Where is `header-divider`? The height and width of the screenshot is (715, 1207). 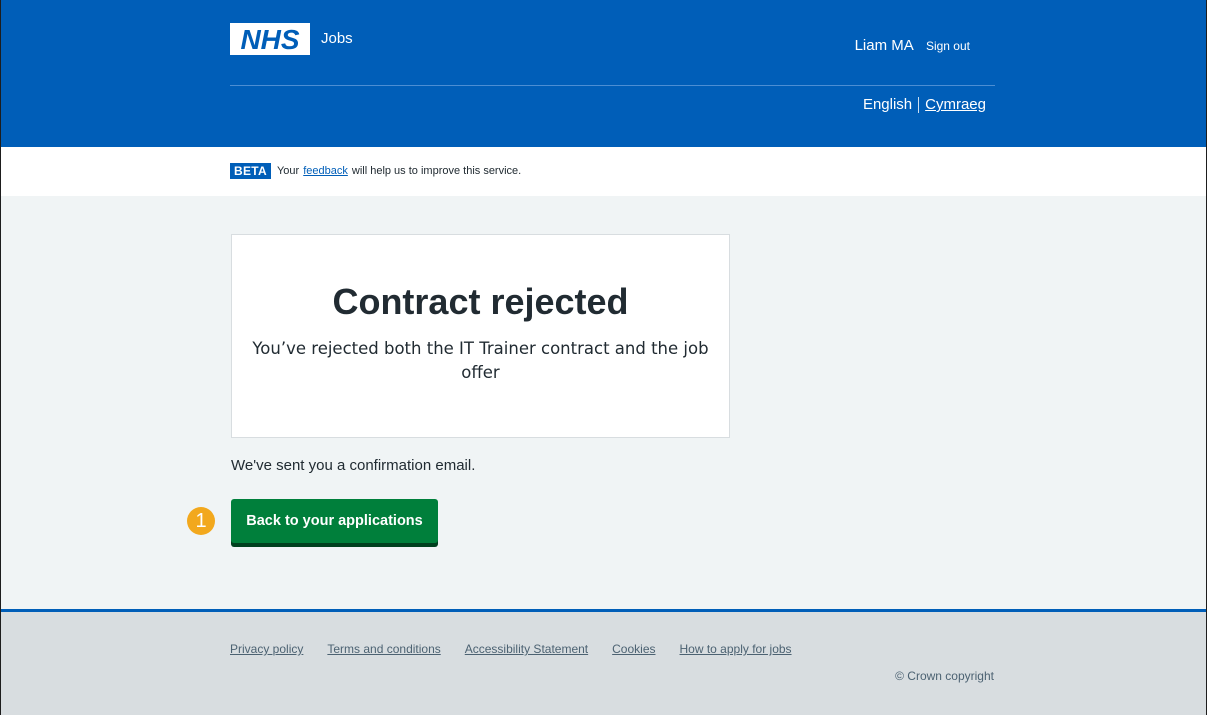
header-divider is located at coordinates (612, 85).